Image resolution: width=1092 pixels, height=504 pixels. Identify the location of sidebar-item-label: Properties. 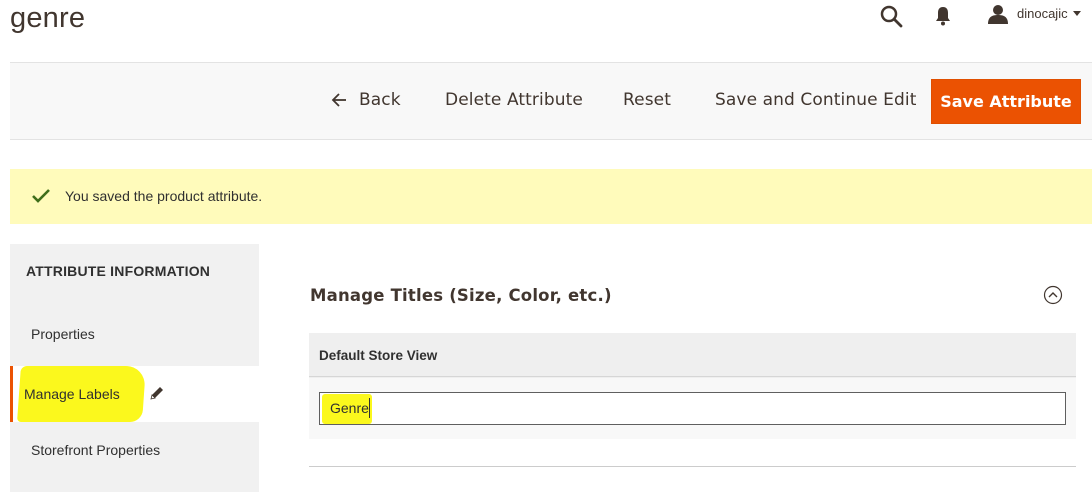
(63, 334).